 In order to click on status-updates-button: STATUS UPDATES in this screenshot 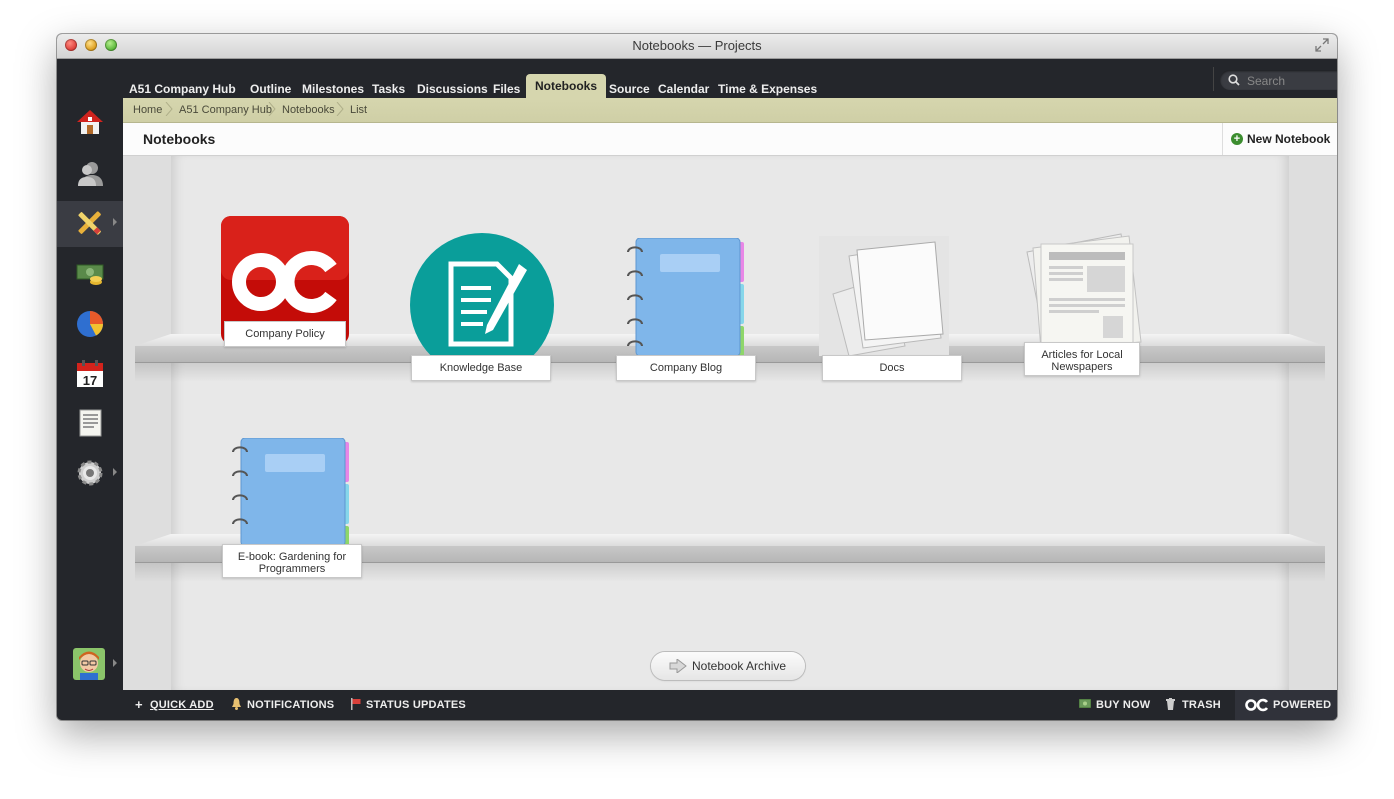, I will do `click(416, 705)`.